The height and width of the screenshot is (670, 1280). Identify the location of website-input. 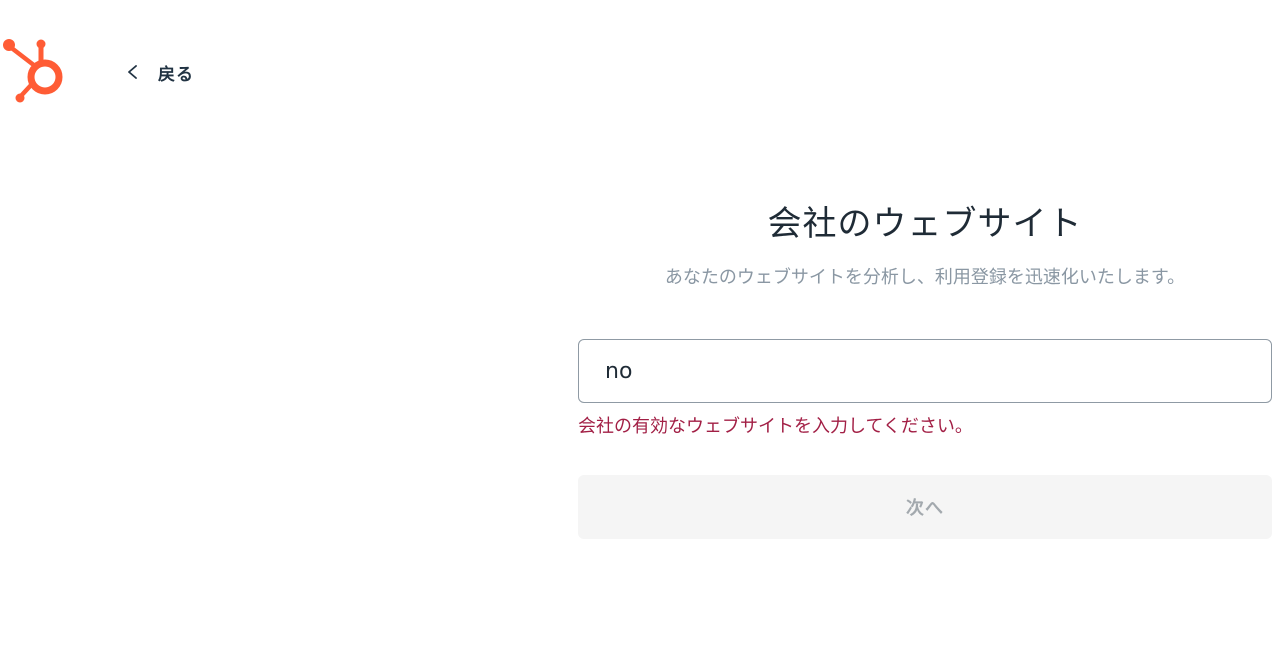
(925, 371).